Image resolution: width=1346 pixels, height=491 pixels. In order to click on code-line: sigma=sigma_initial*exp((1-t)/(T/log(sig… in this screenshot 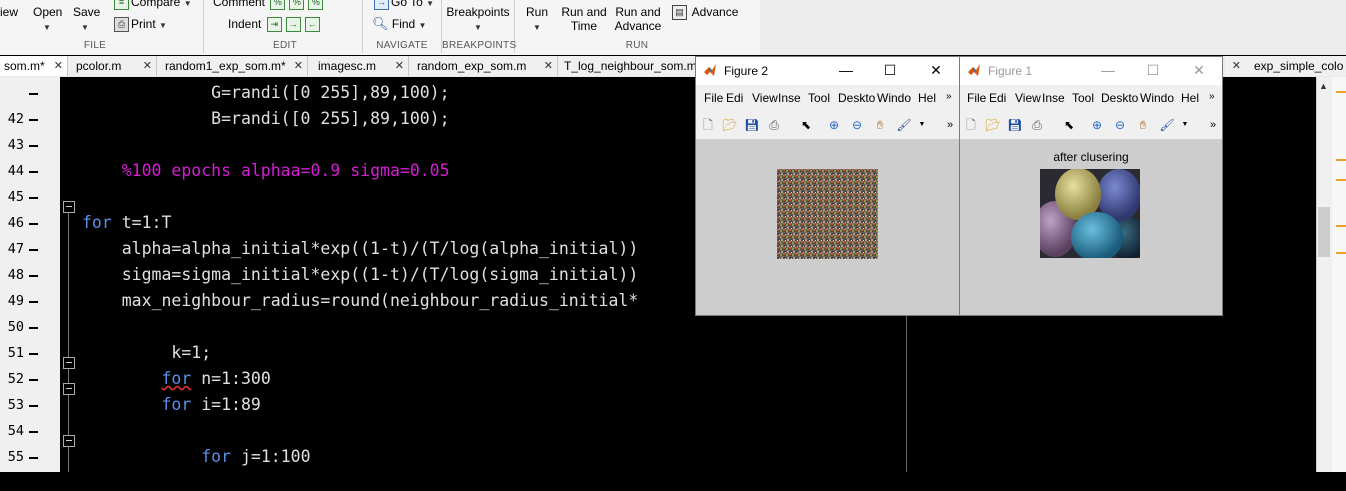, I will do `click(360, 274)`.